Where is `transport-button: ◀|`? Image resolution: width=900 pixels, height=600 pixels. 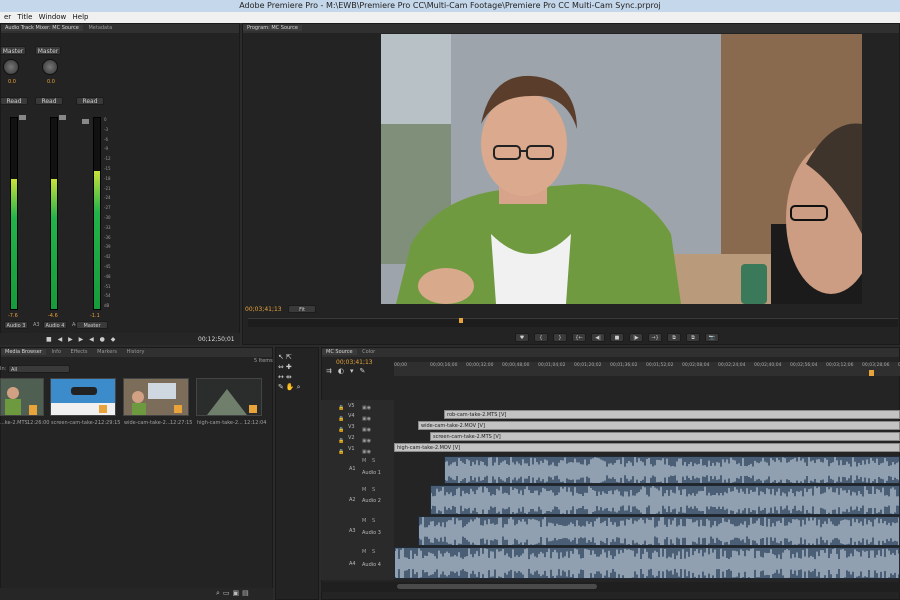 transport-button: ◀| is located at coordinates (598, 337).